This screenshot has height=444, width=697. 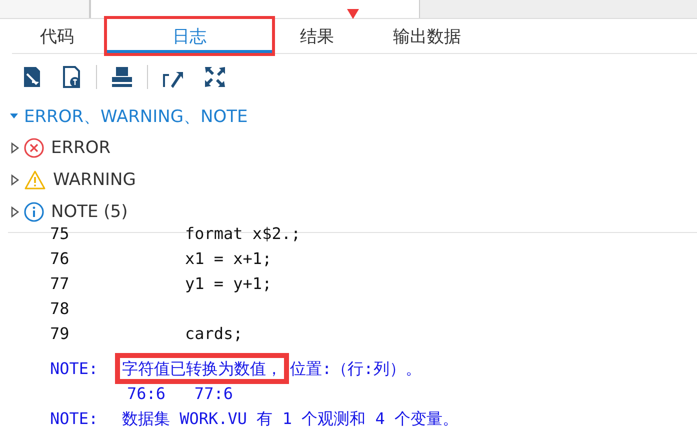 What do you see at coordinates (34, 148) in the screenshot?
I see `error-icon` at bounding box center [34, 148].